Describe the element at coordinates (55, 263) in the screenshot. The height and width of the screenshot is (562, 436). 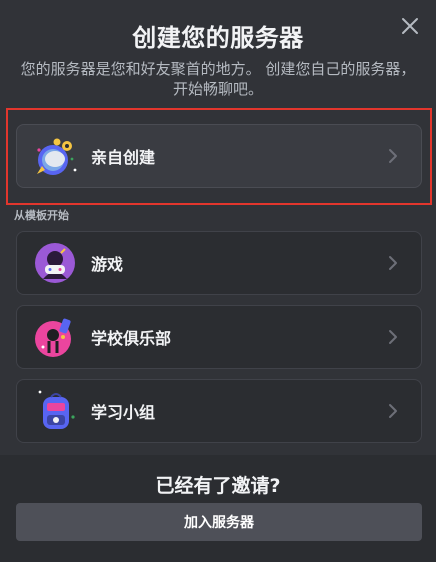
I see `gaming-icon` at that location.